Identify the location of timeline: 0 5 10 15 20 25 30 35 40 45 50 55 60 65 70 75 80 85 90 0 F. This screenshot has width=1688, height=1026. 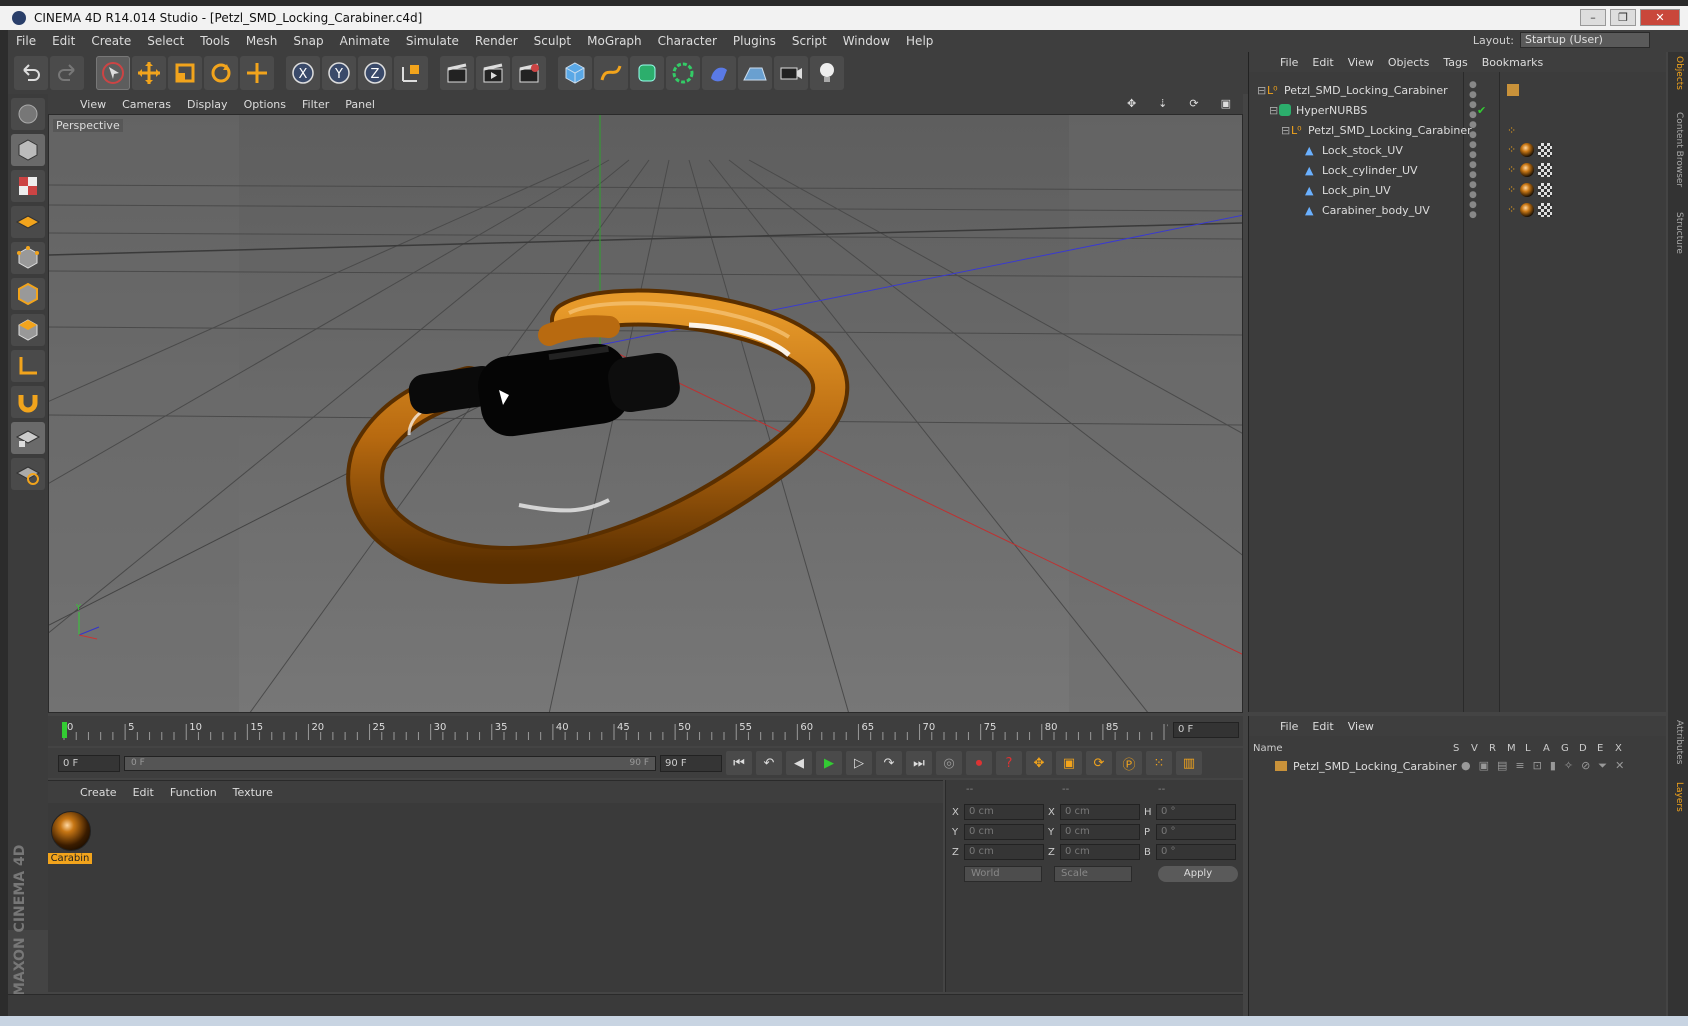
(645, 731).